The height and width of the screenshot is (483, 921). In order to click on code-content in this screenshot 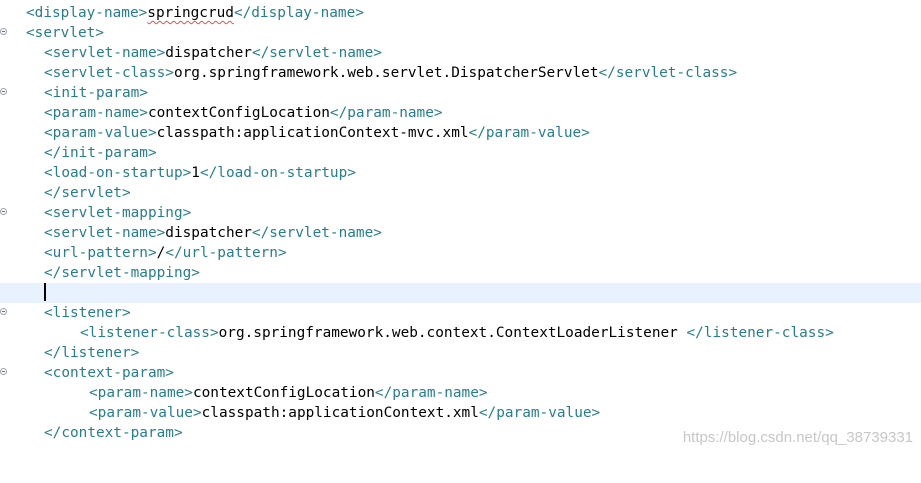, I will do `click(45, 293)`.